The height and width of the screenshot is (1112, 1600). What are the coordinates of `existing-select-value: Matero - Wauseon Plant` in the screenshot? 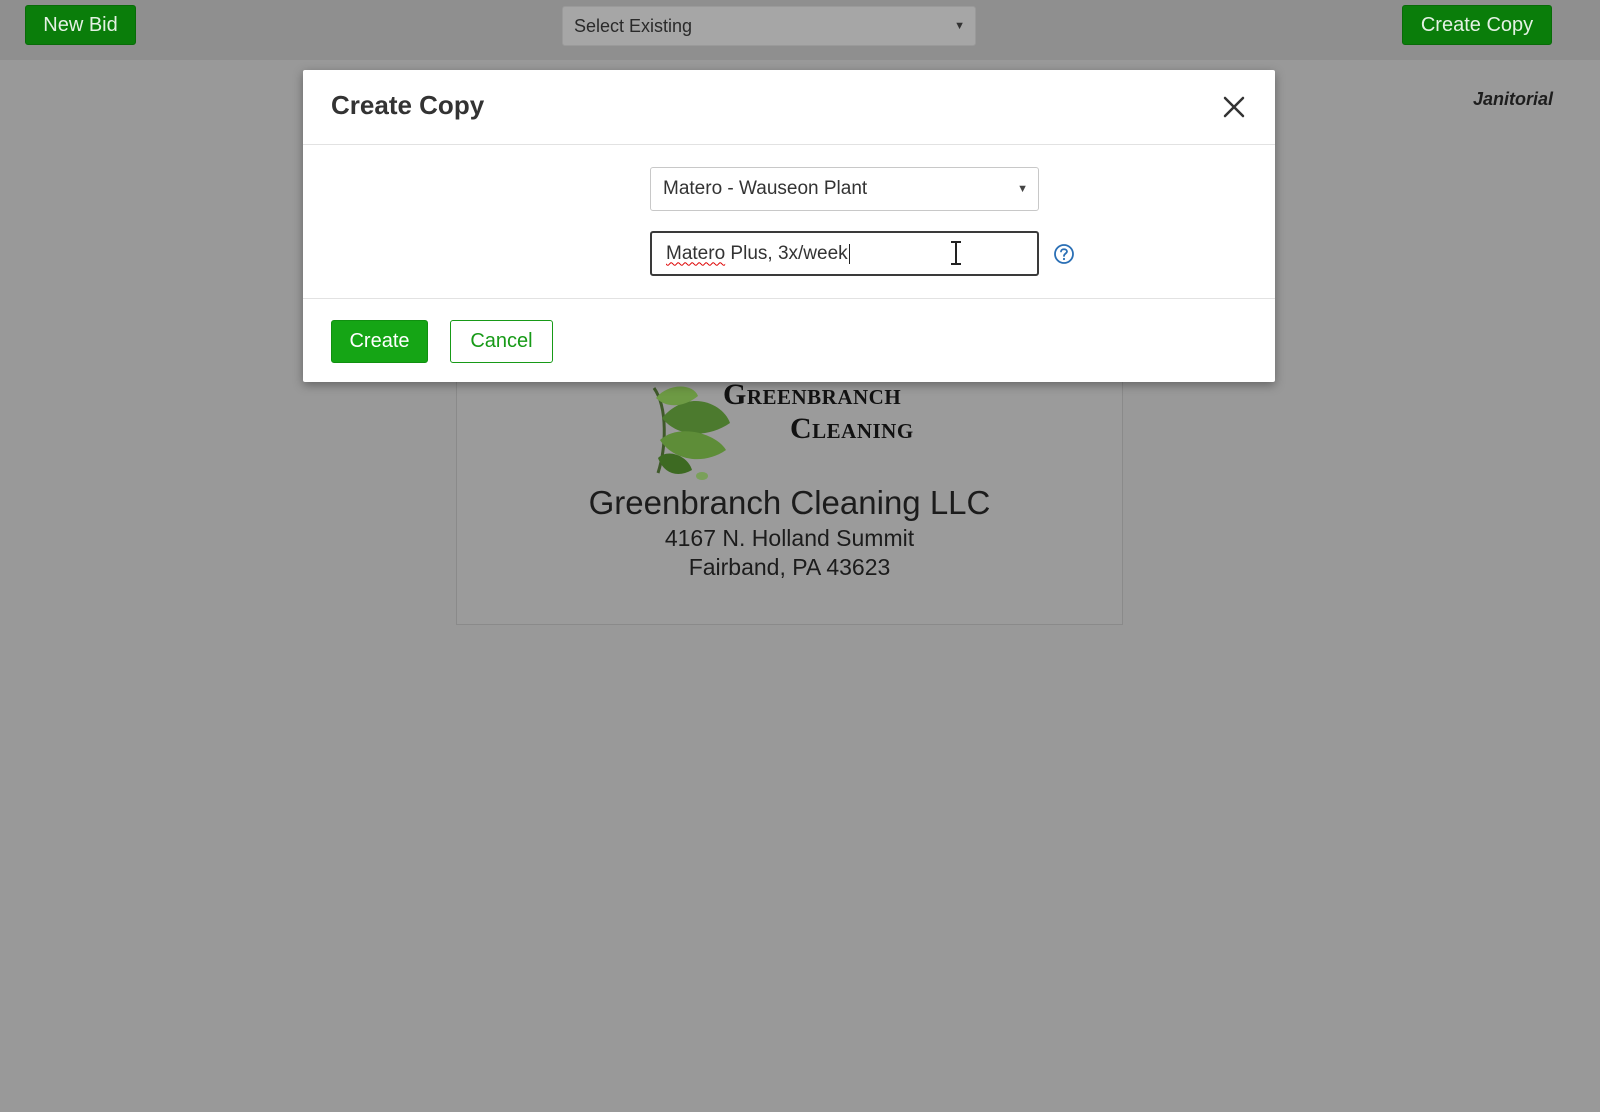 It's located at (765, 188).